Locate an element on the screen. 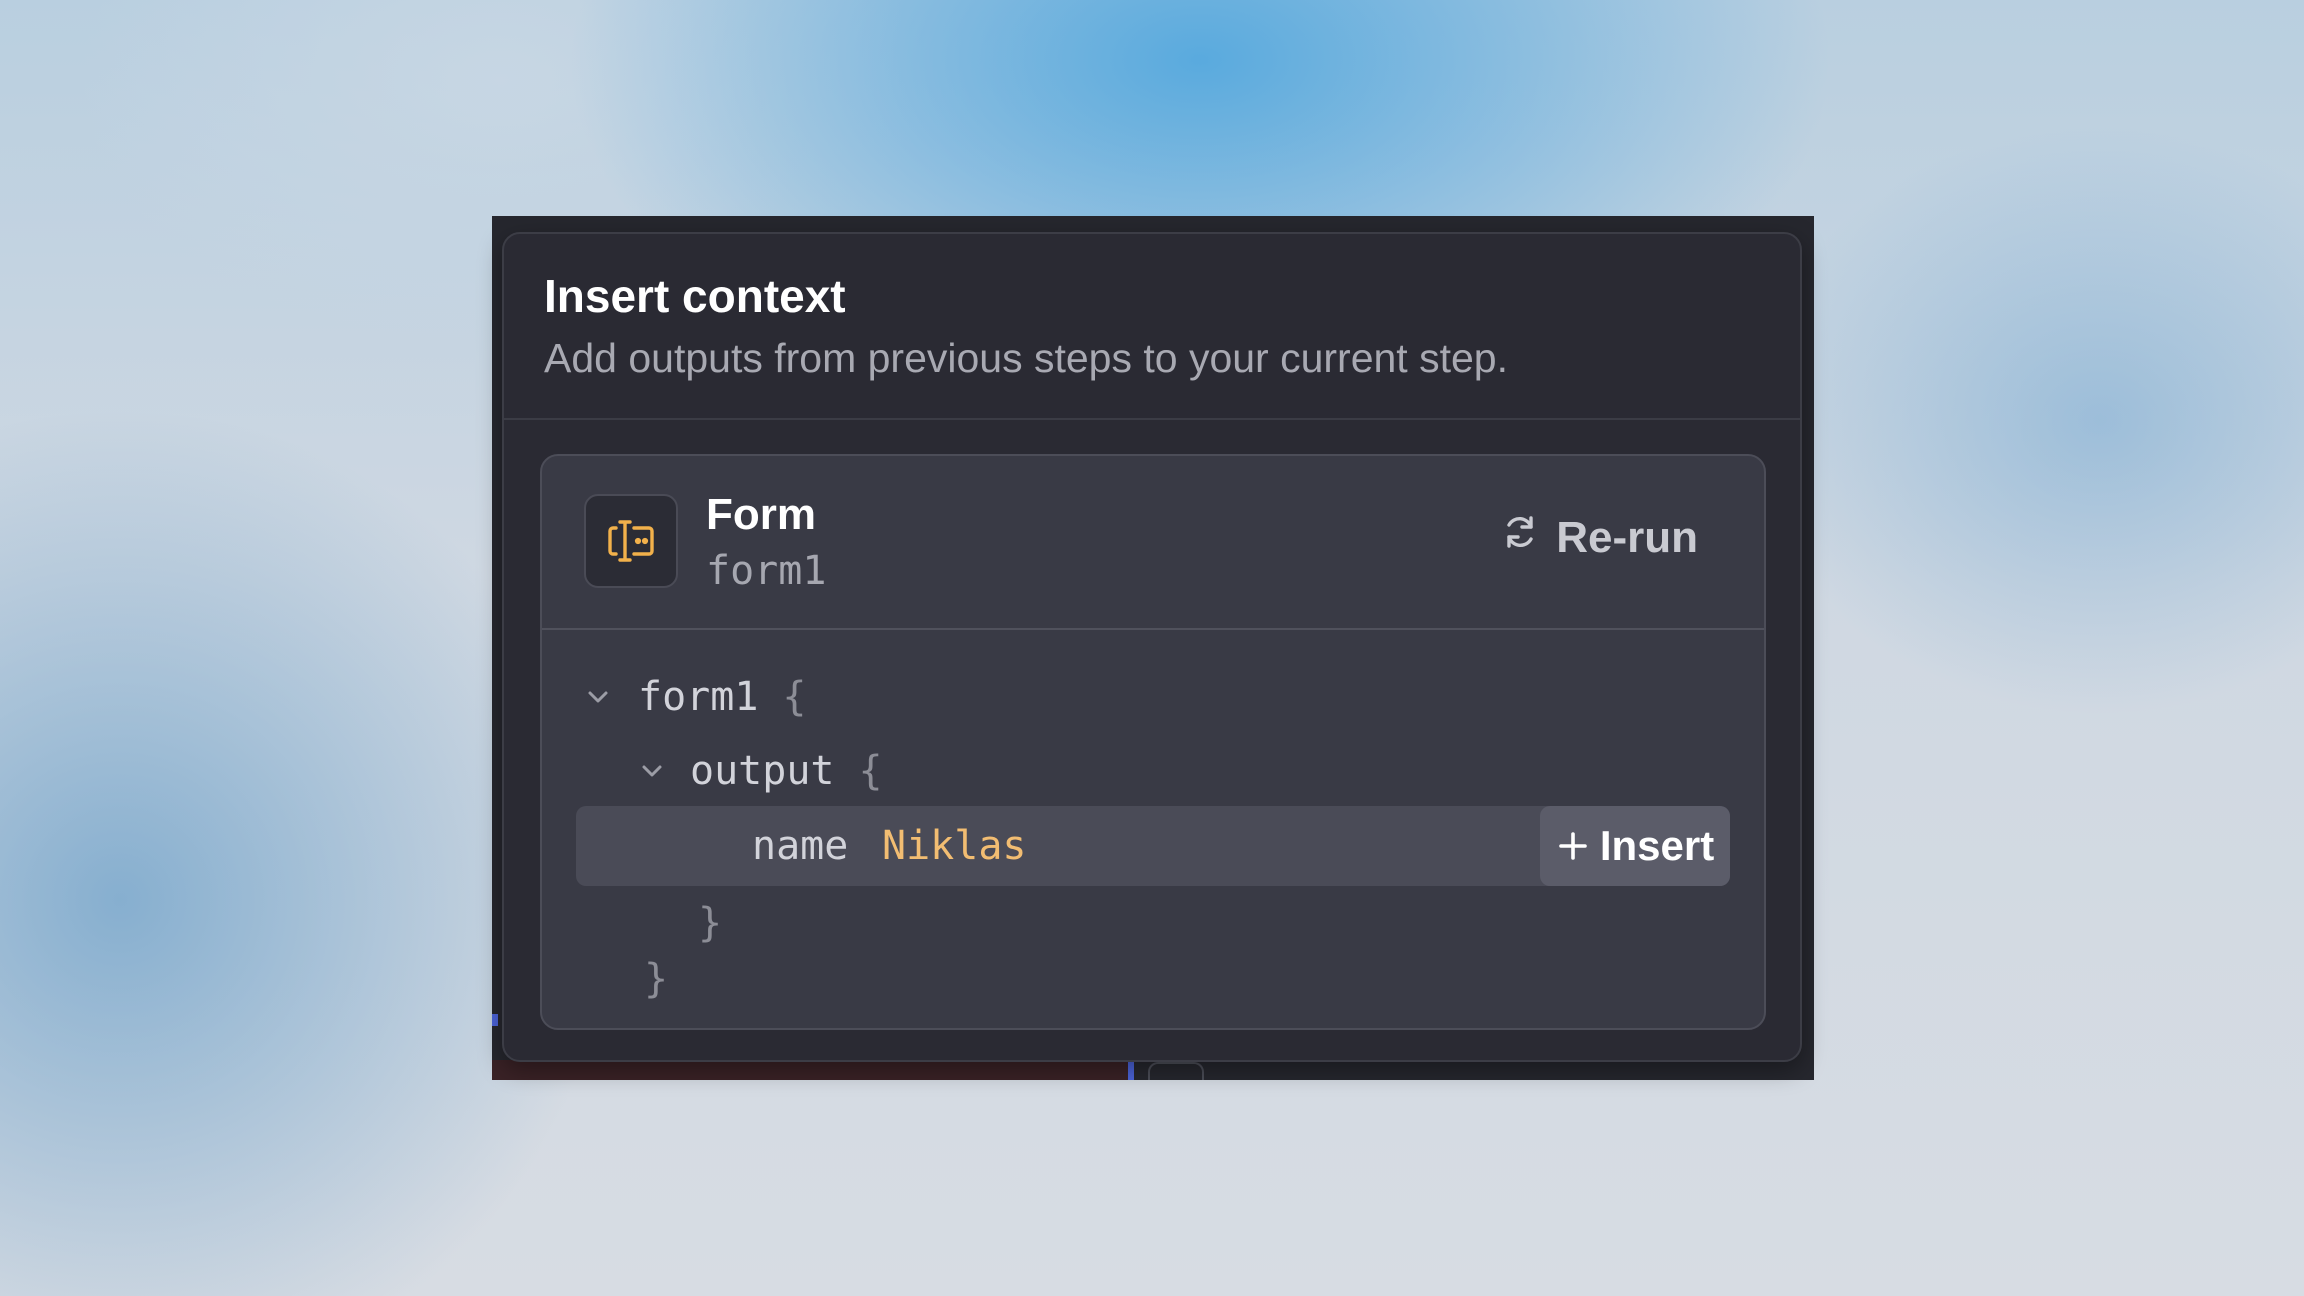  close-brace-output: } is located at coordinates (710, 923).